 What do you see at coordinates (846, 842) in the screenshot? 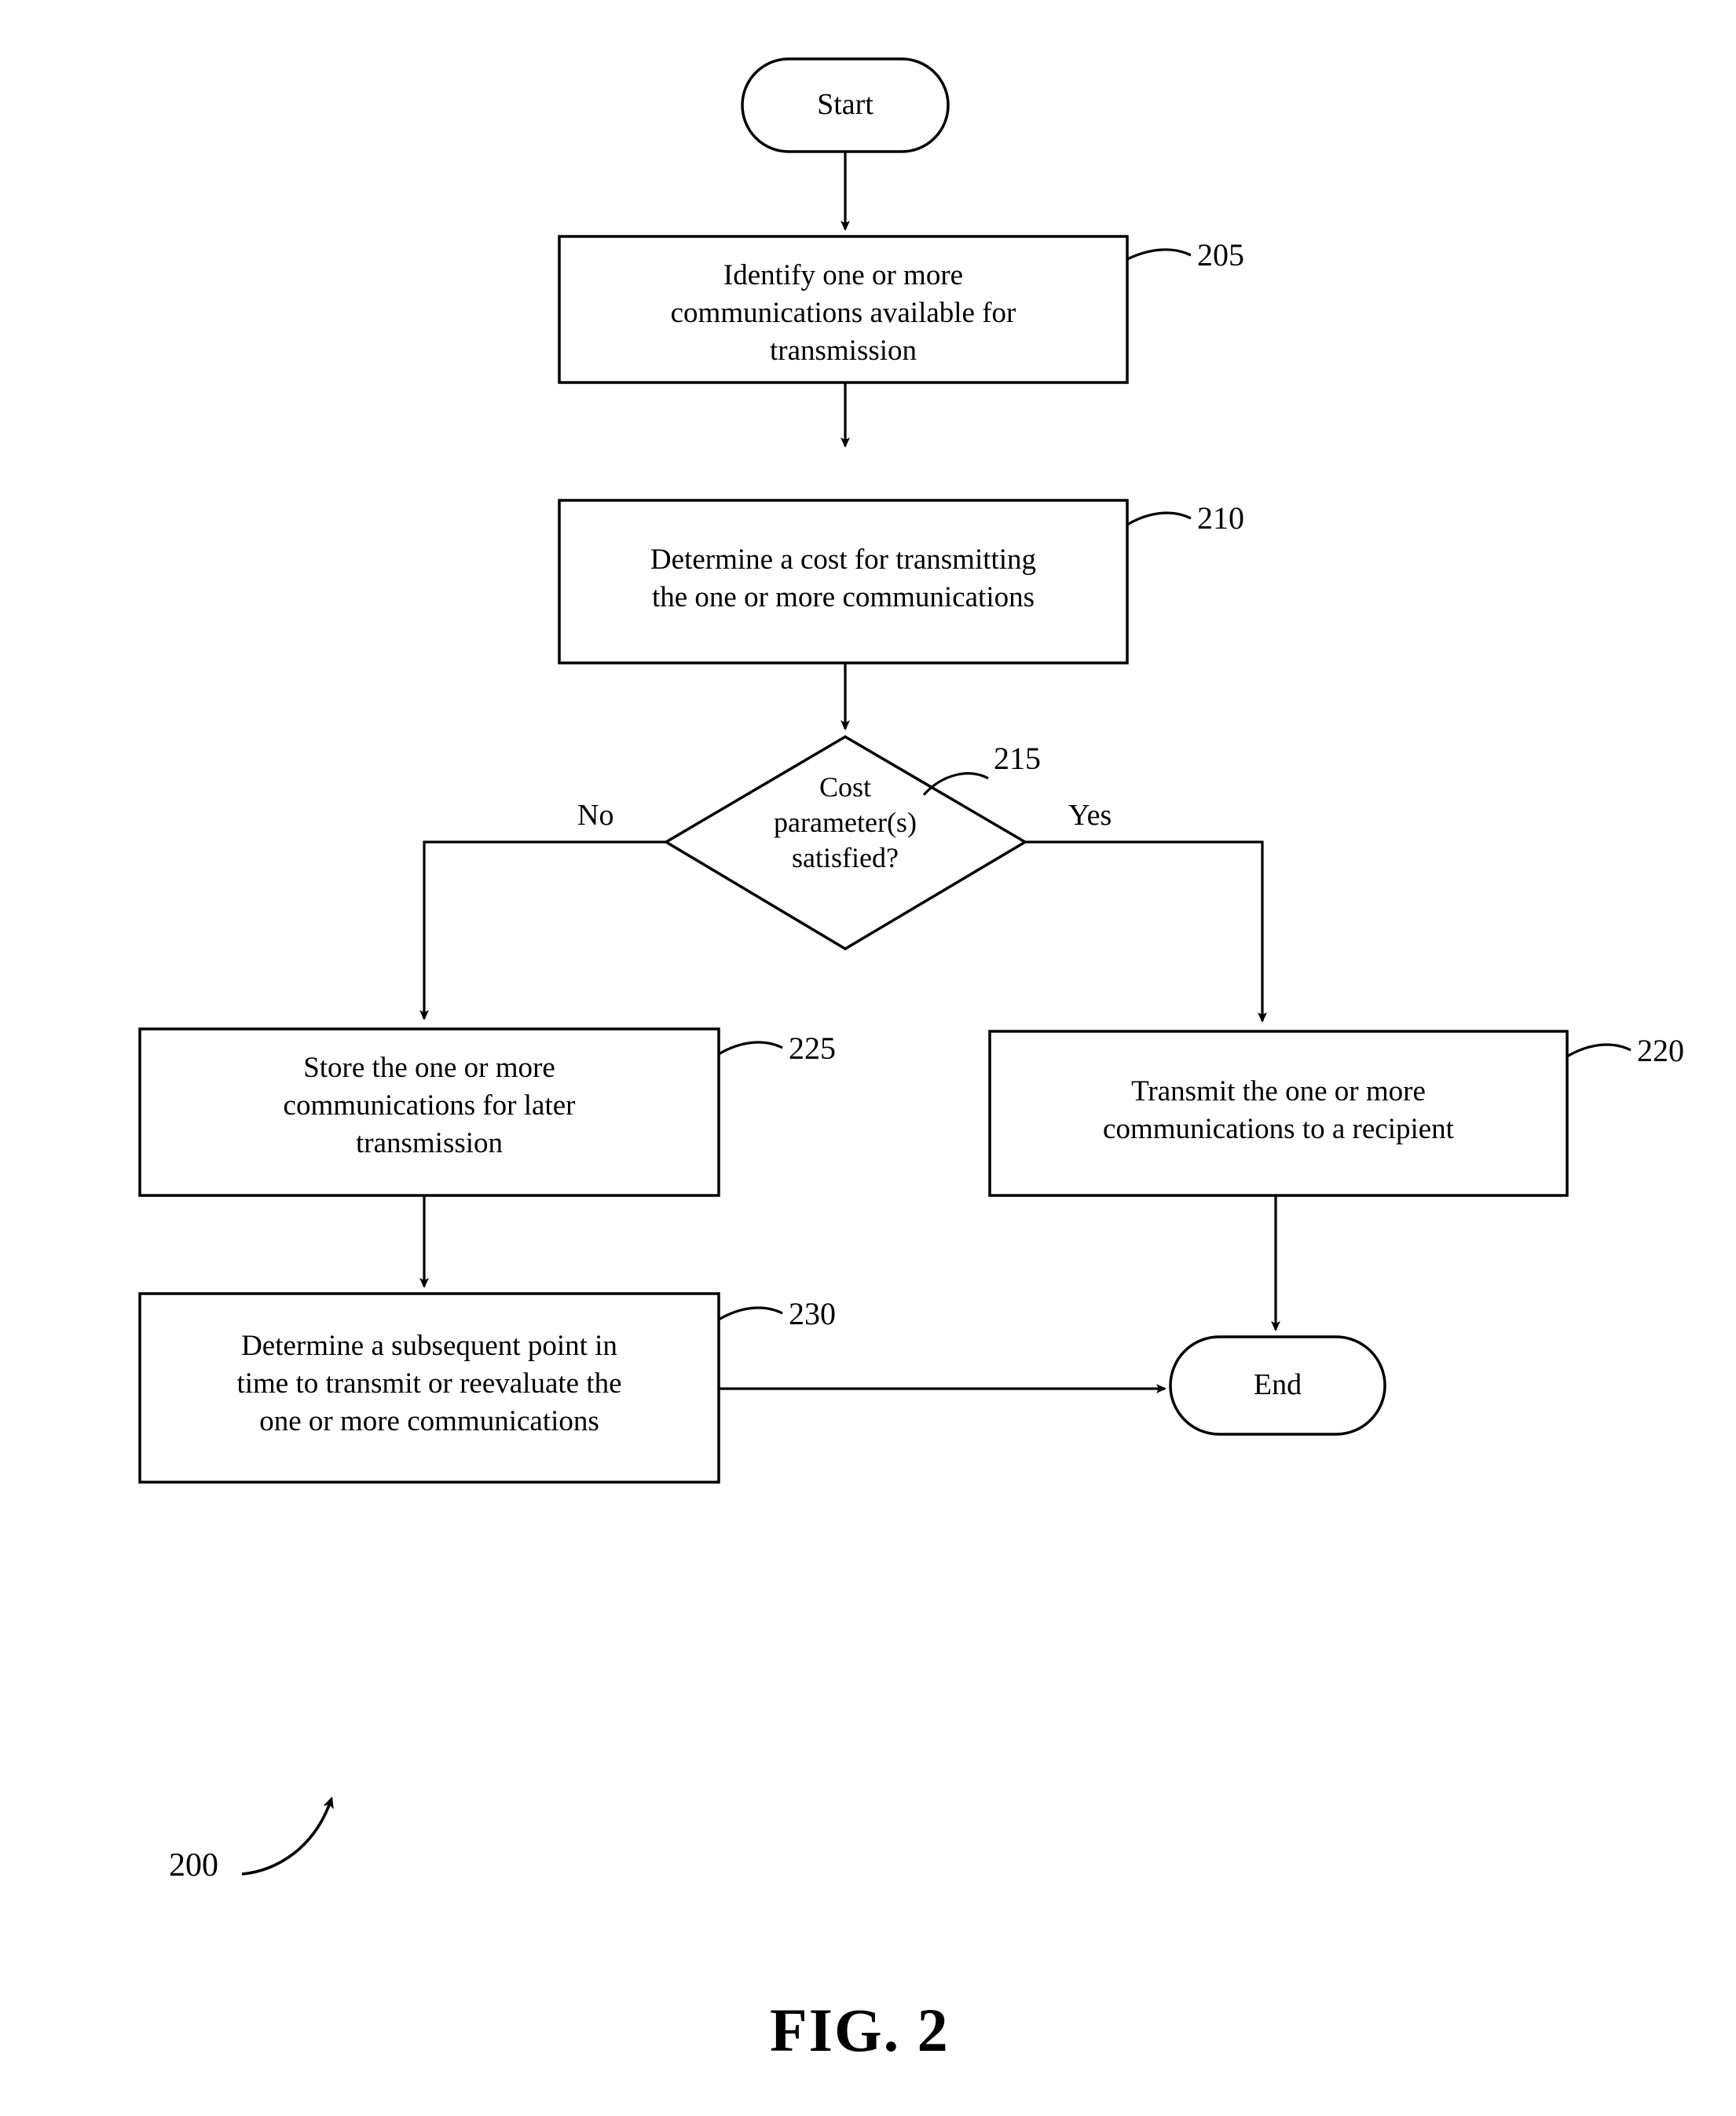
I see `decision-diamond-215-shape` at bounding box center [846, 842].